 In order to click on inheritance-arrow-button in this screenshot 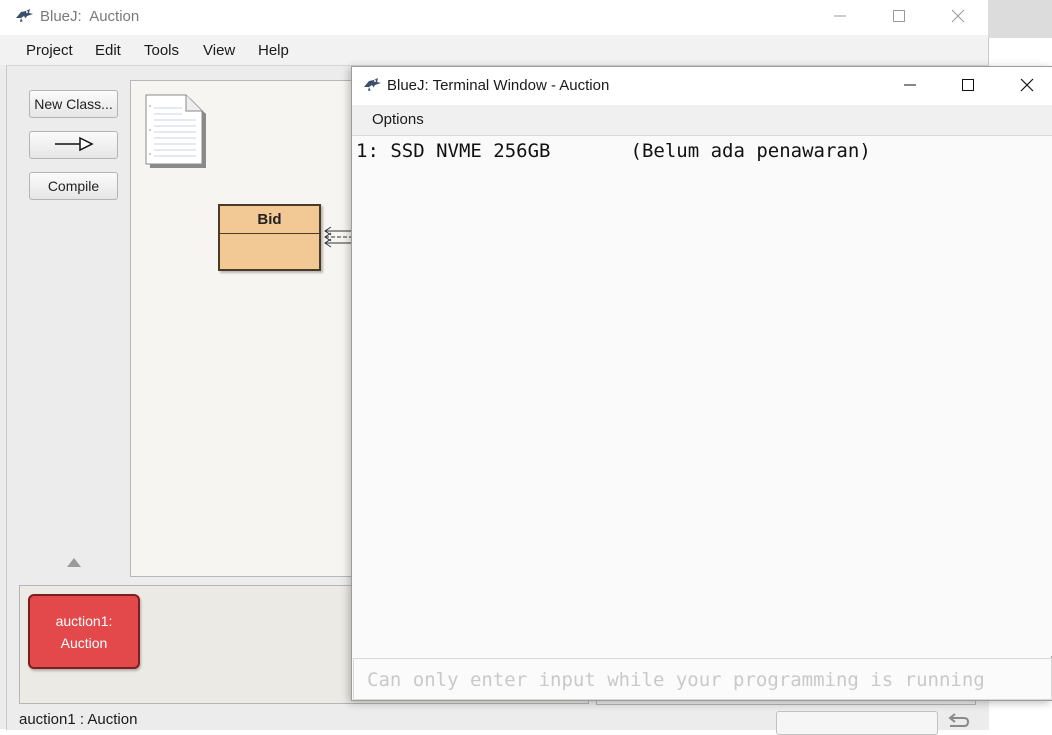, I will do `click(73, 145)`.